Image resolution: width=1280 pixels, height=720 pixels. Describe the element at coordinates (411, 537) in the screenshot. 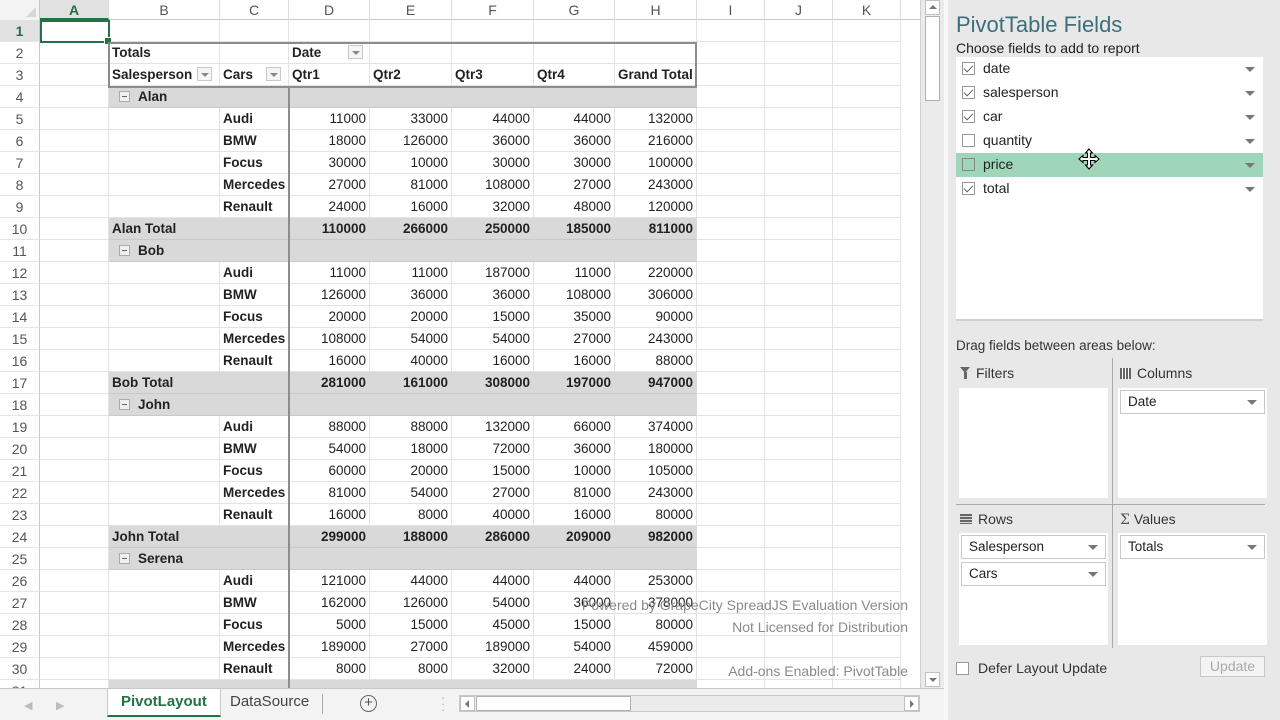

I see `pivot-group-total-cell: 188000` at that location.